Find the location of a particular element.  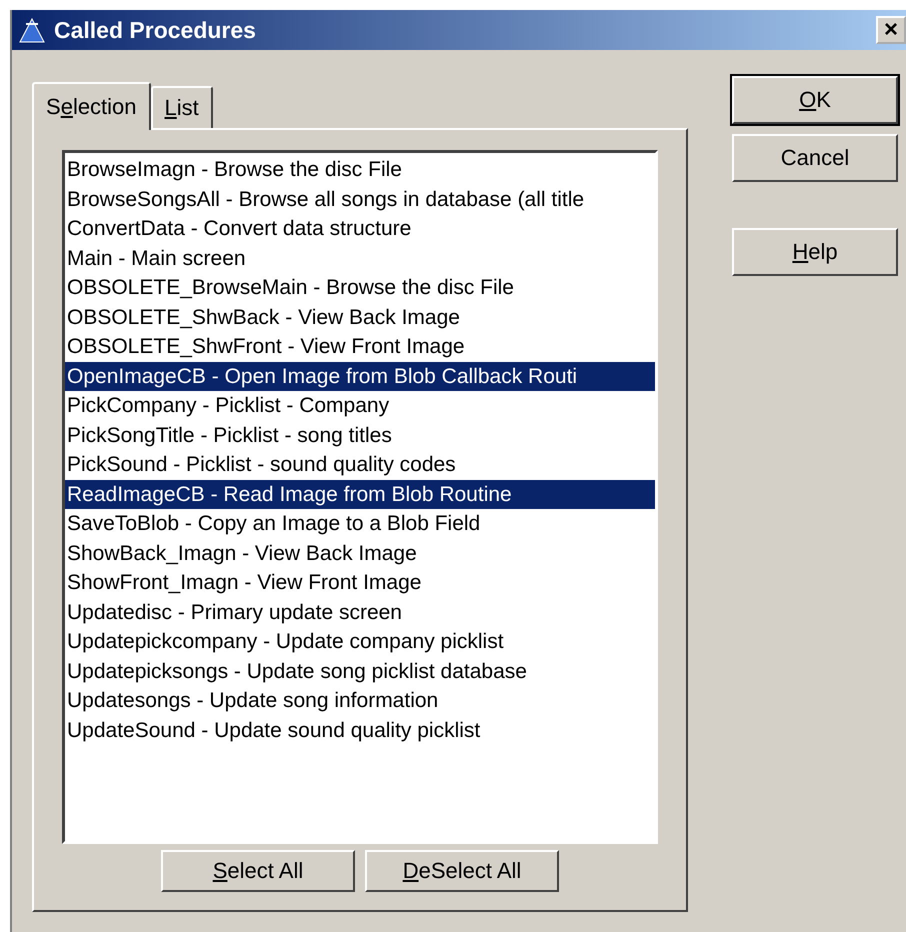

tab: Selection is located at coordinates (91, 106).